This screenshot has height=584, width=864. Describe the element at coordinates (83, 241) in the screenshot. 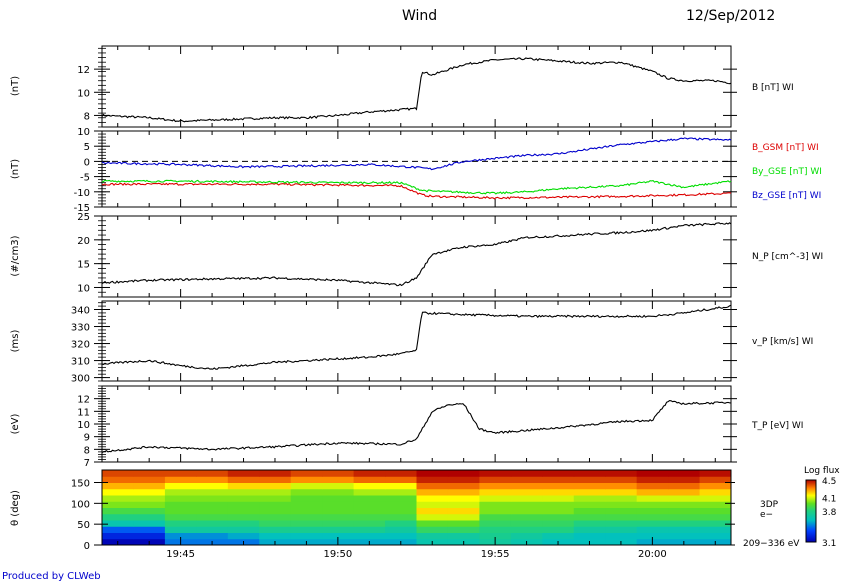

I see `y-tick-label: 20` at that location.